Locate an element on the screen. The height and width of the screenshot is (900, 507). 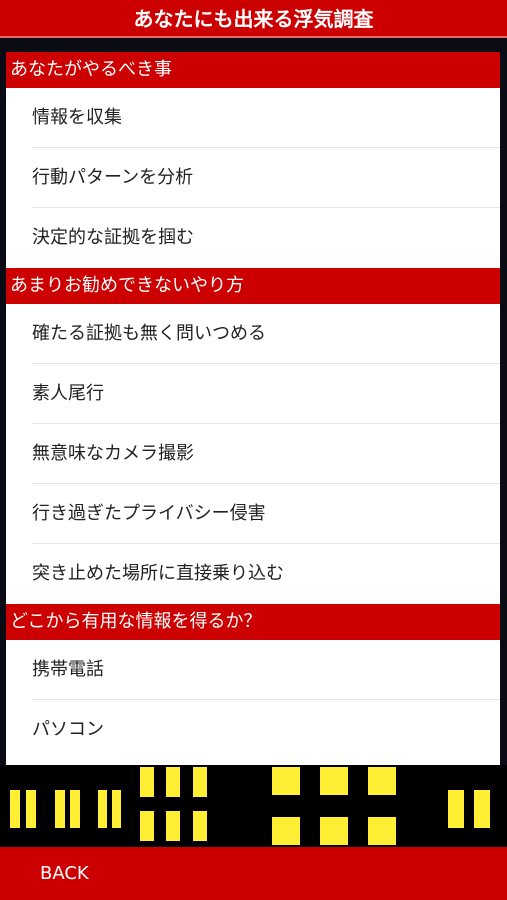
list-item: 行動パターンを分析 is located at coordinates (253, 178).